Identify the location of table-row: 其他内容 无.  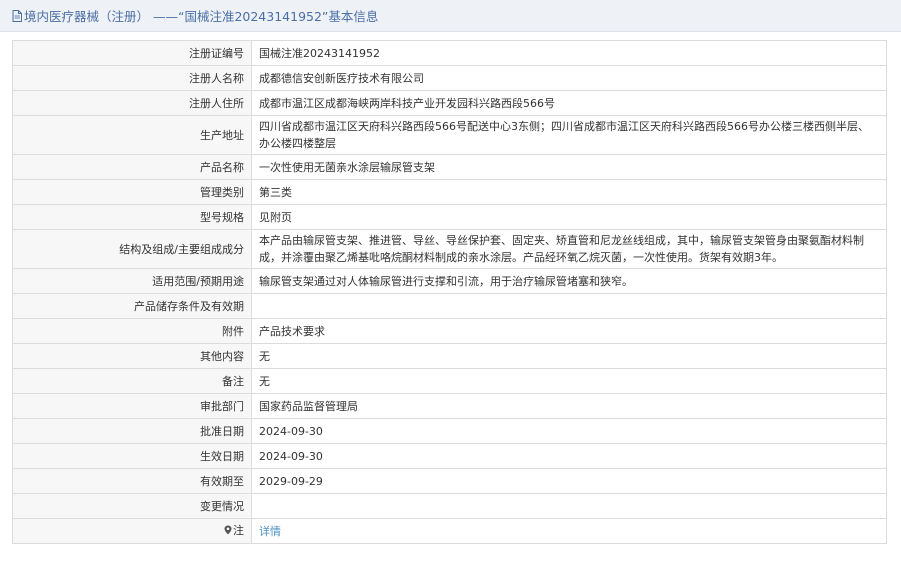
(449, 356).